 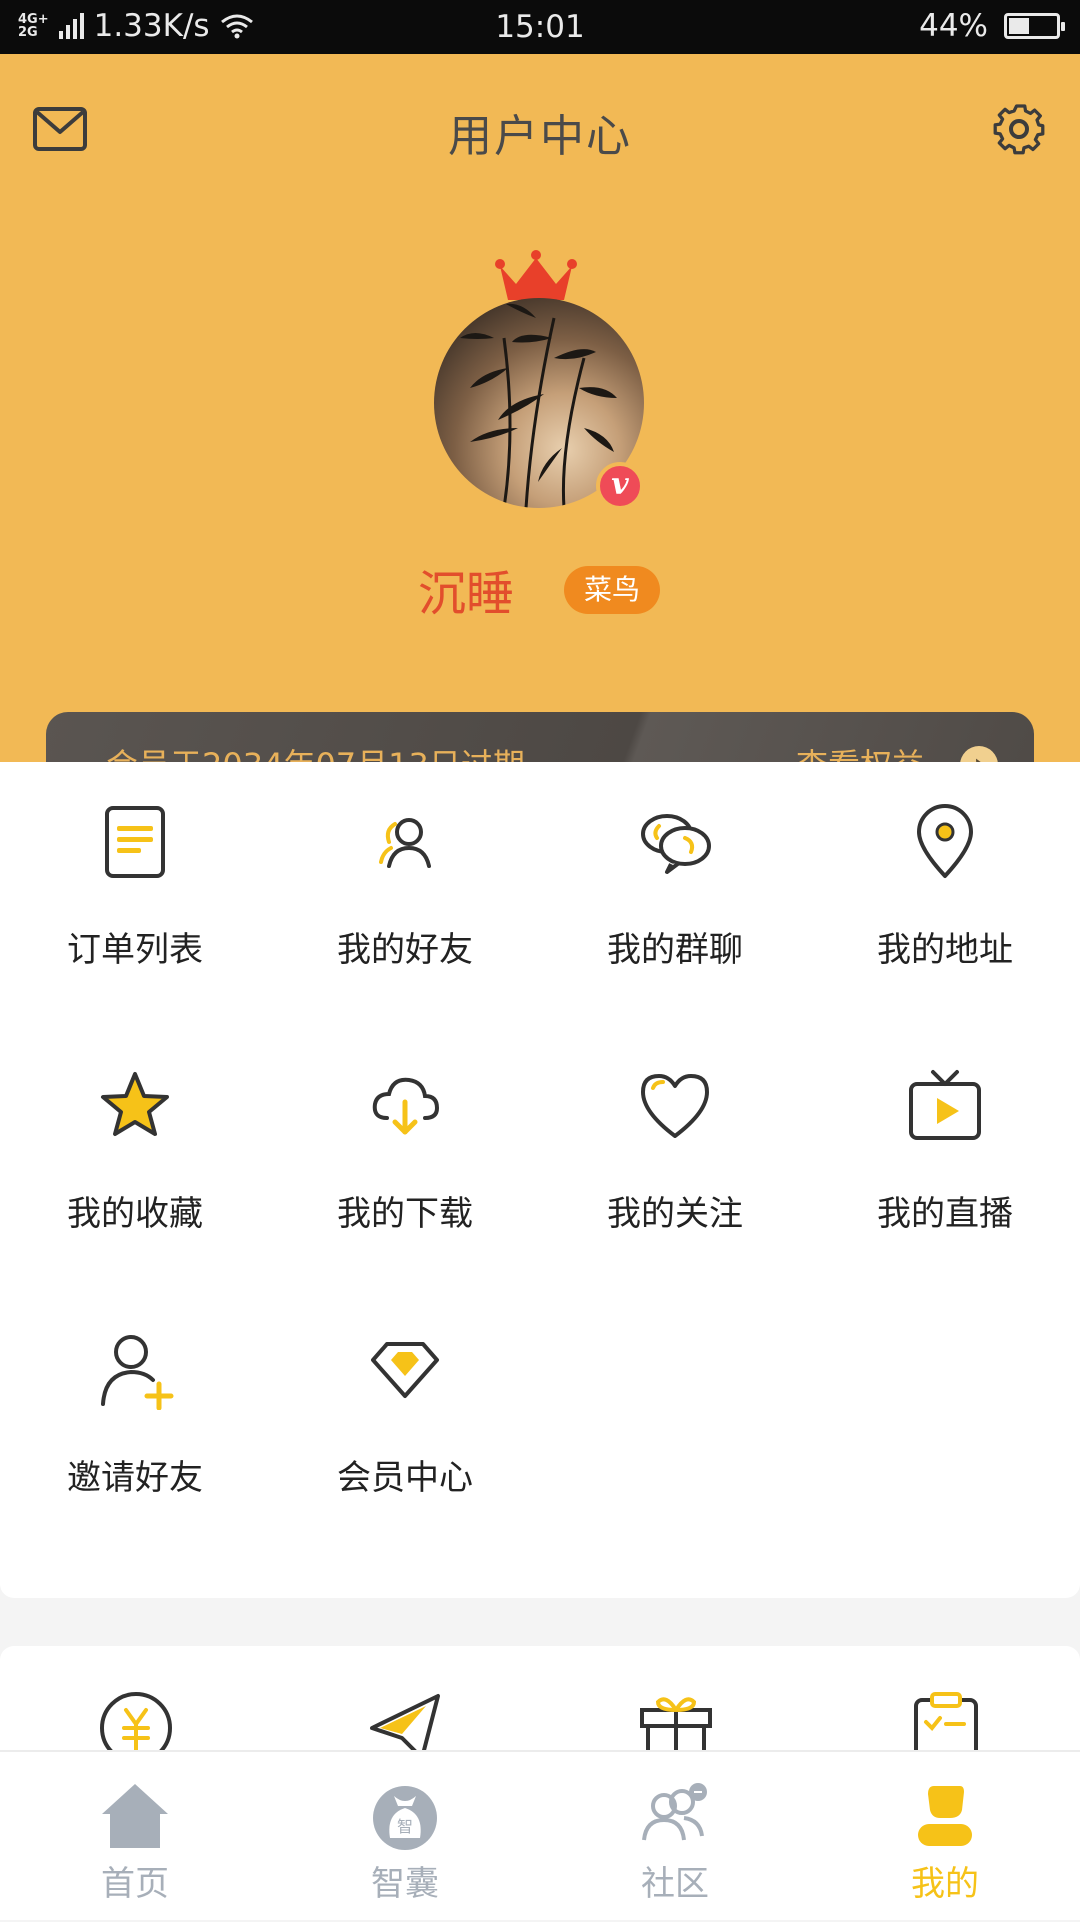 I want to click on clipboard-checklist-icon, so click(x=946, y=1722).